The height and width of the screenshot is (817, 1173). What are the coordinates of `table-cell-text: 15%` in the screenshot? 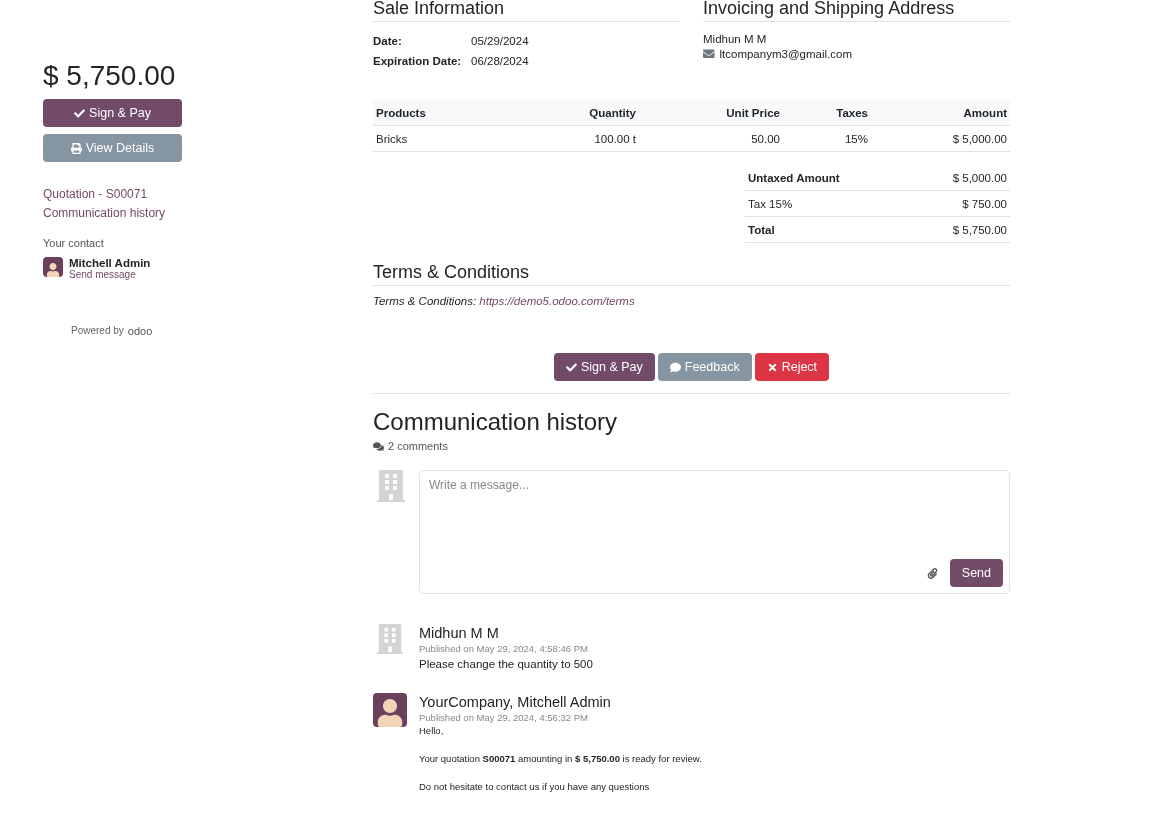 It's located at (855, 138).